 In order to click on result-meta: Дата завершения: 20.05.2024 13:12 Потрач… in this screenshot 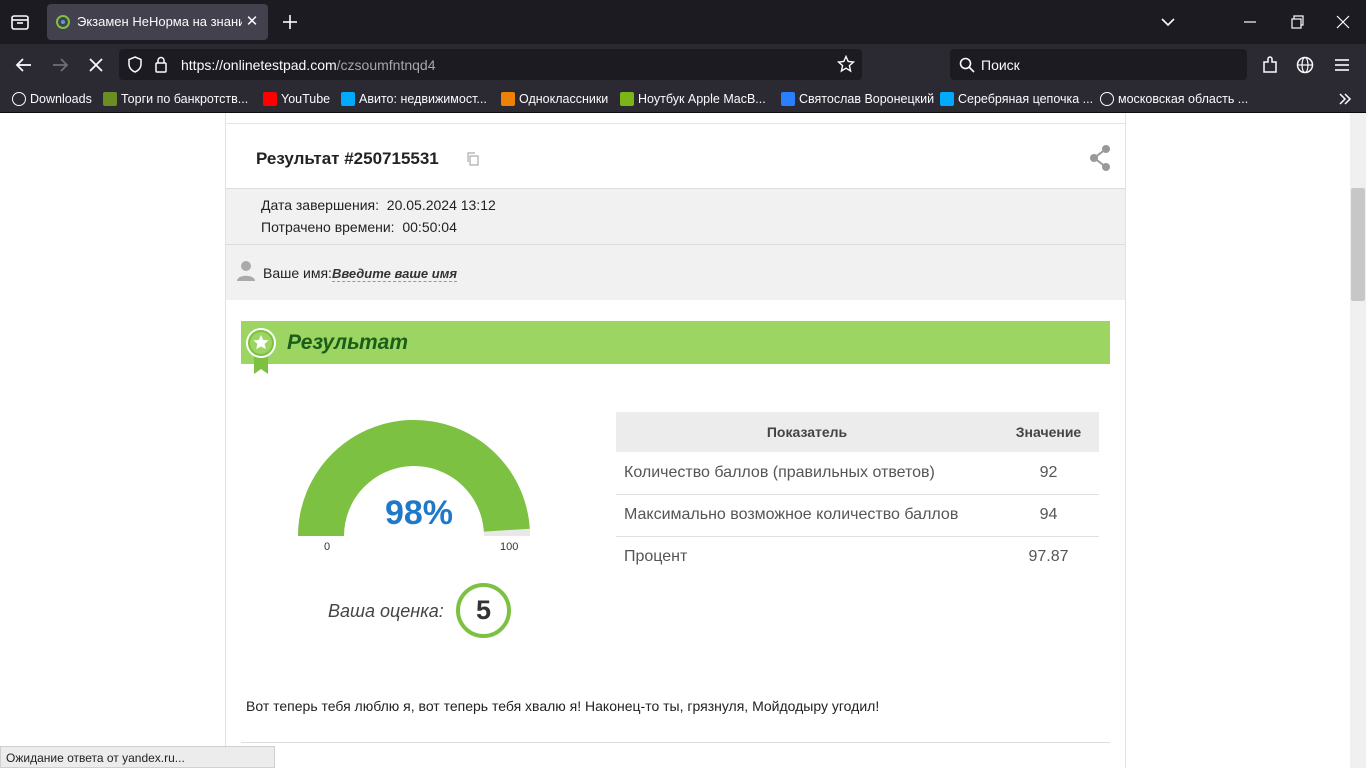, I will do `click(675, 217)`.